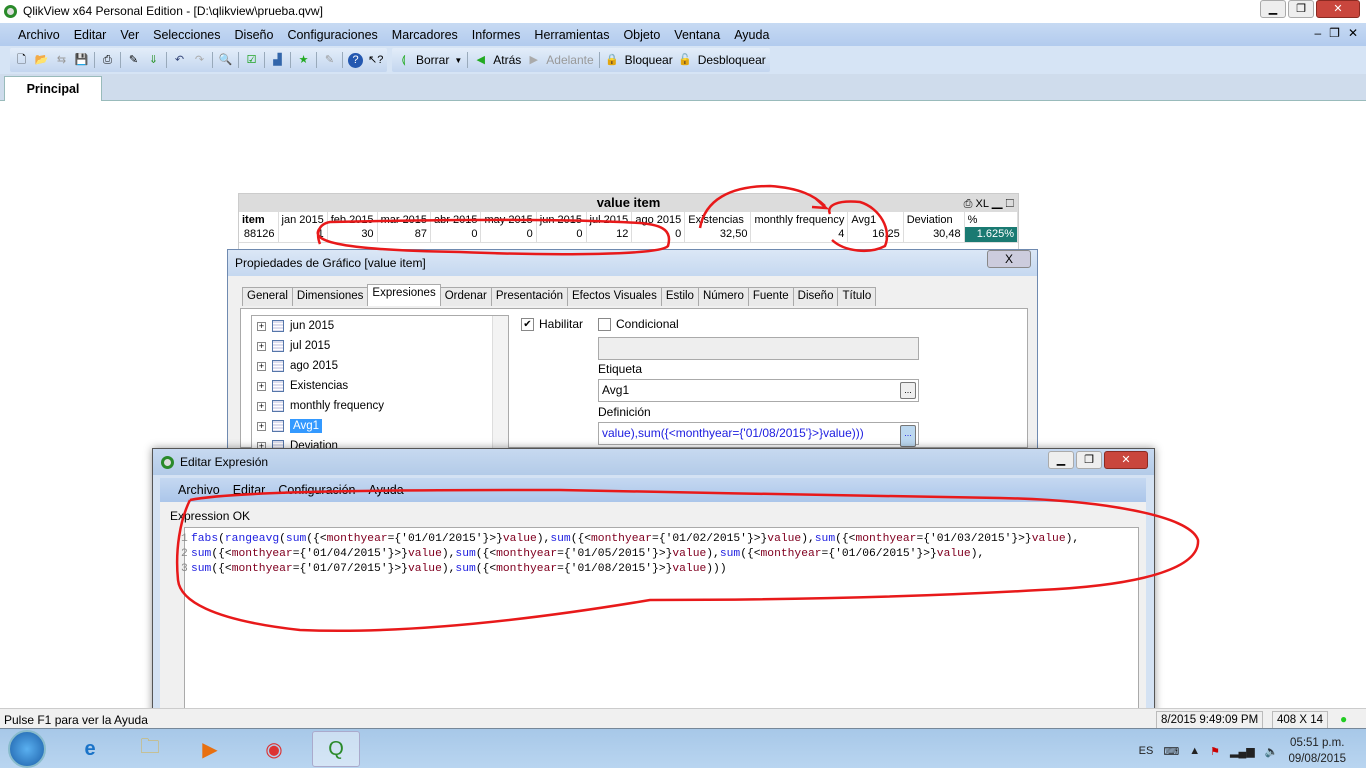 The image size is (1366, 768). What do you see at coordinates (857, 296) in the screenshot?
I see `tab-título: Título` at bounding box center [857, 296].